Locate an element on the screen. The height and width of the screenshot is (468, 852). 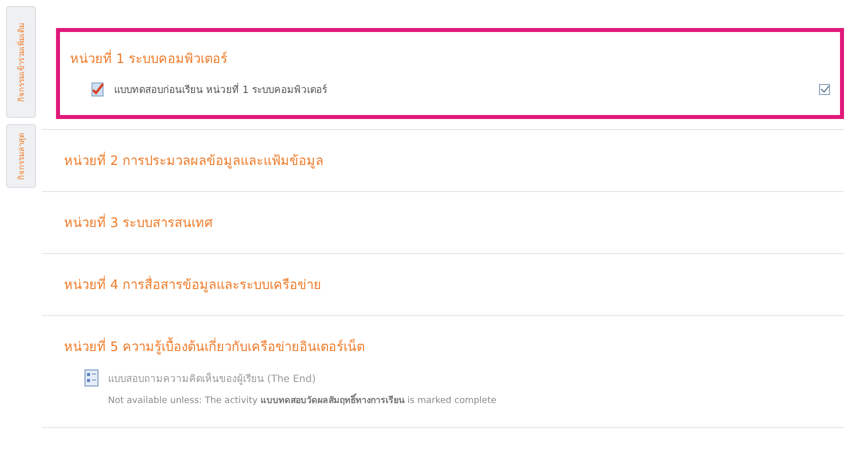
form-icon is located at coordinates (92, 378).